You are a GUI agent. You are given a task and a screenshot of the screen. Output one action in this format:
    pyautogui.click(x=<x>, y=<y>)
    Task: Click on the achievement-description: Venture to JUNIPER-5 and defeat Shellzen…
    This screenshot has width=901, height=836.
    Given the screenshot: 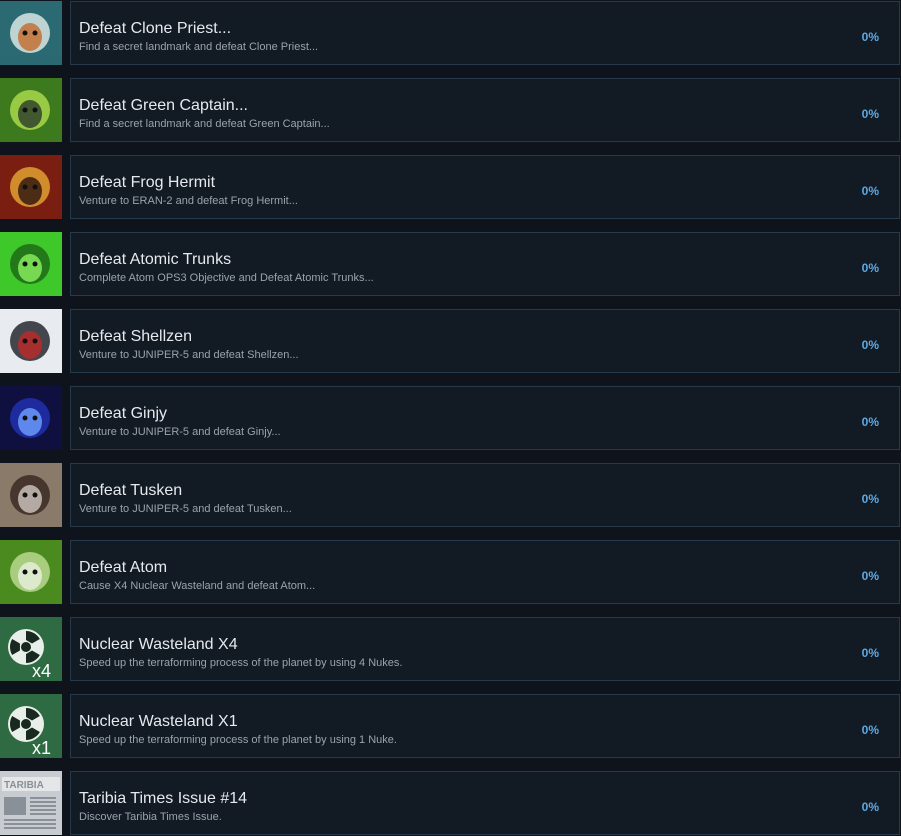 What is the action you would take?
    pyautogui.click(x=189, y=355)
    